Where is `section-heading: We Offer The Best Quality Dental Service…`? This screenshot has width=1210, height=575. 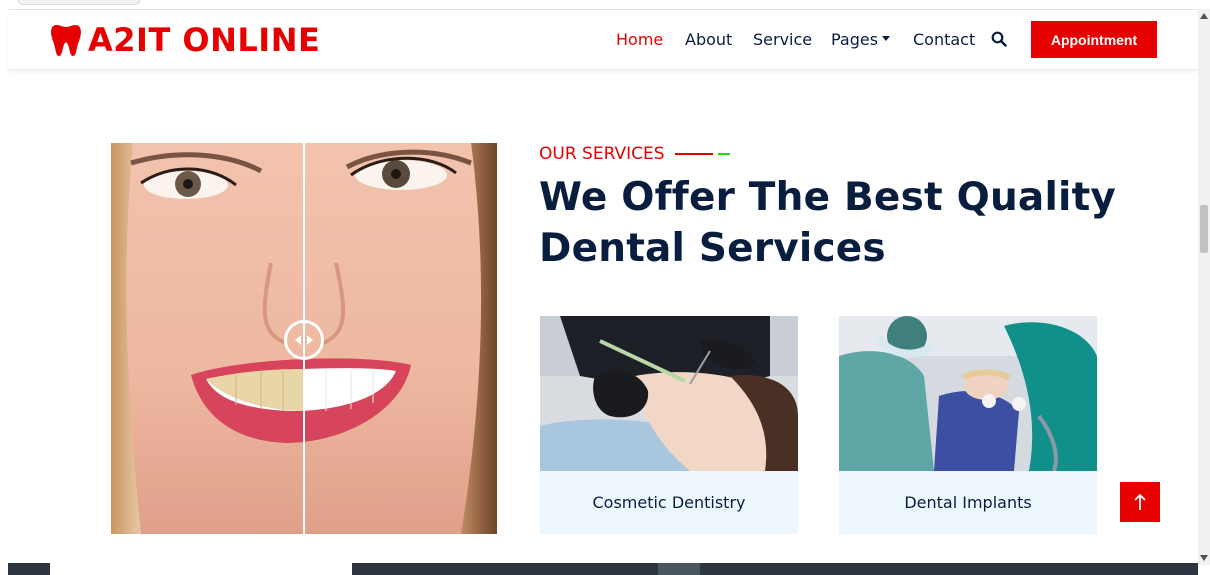 section-heading: We Offer The Best Quality Dental Service… is located at coordinates (849, 223).